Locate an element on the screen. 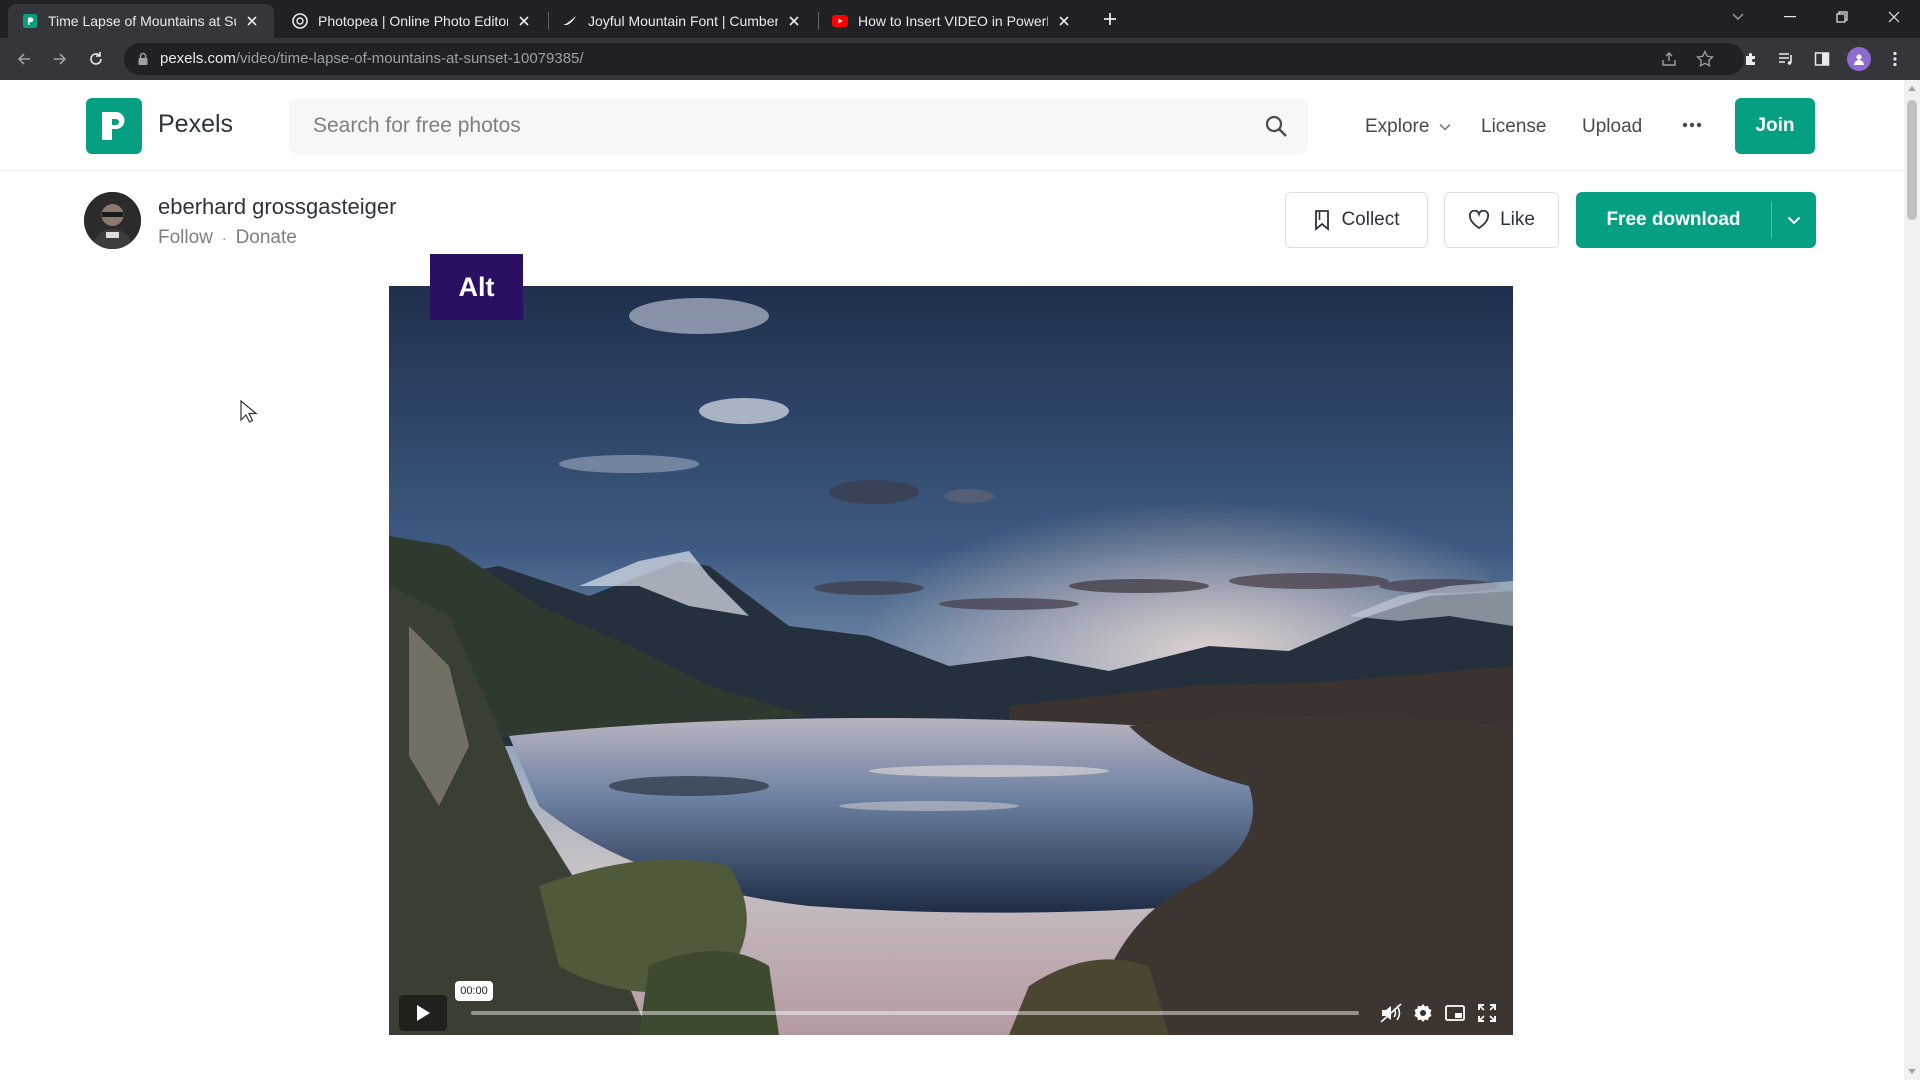  bookmark-icon is located at coordinates (1322, 220).